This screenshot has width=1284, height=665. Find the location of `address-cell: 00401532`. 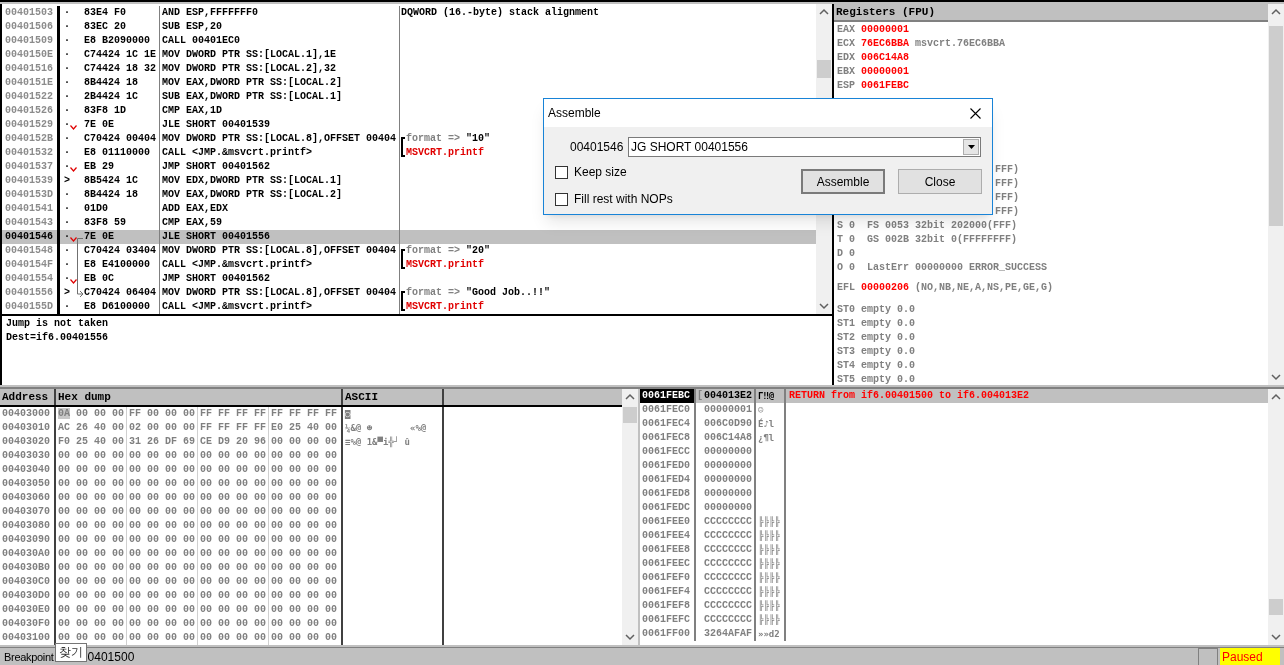

address-cell: 00401532 is located at coordinates (31, 153).